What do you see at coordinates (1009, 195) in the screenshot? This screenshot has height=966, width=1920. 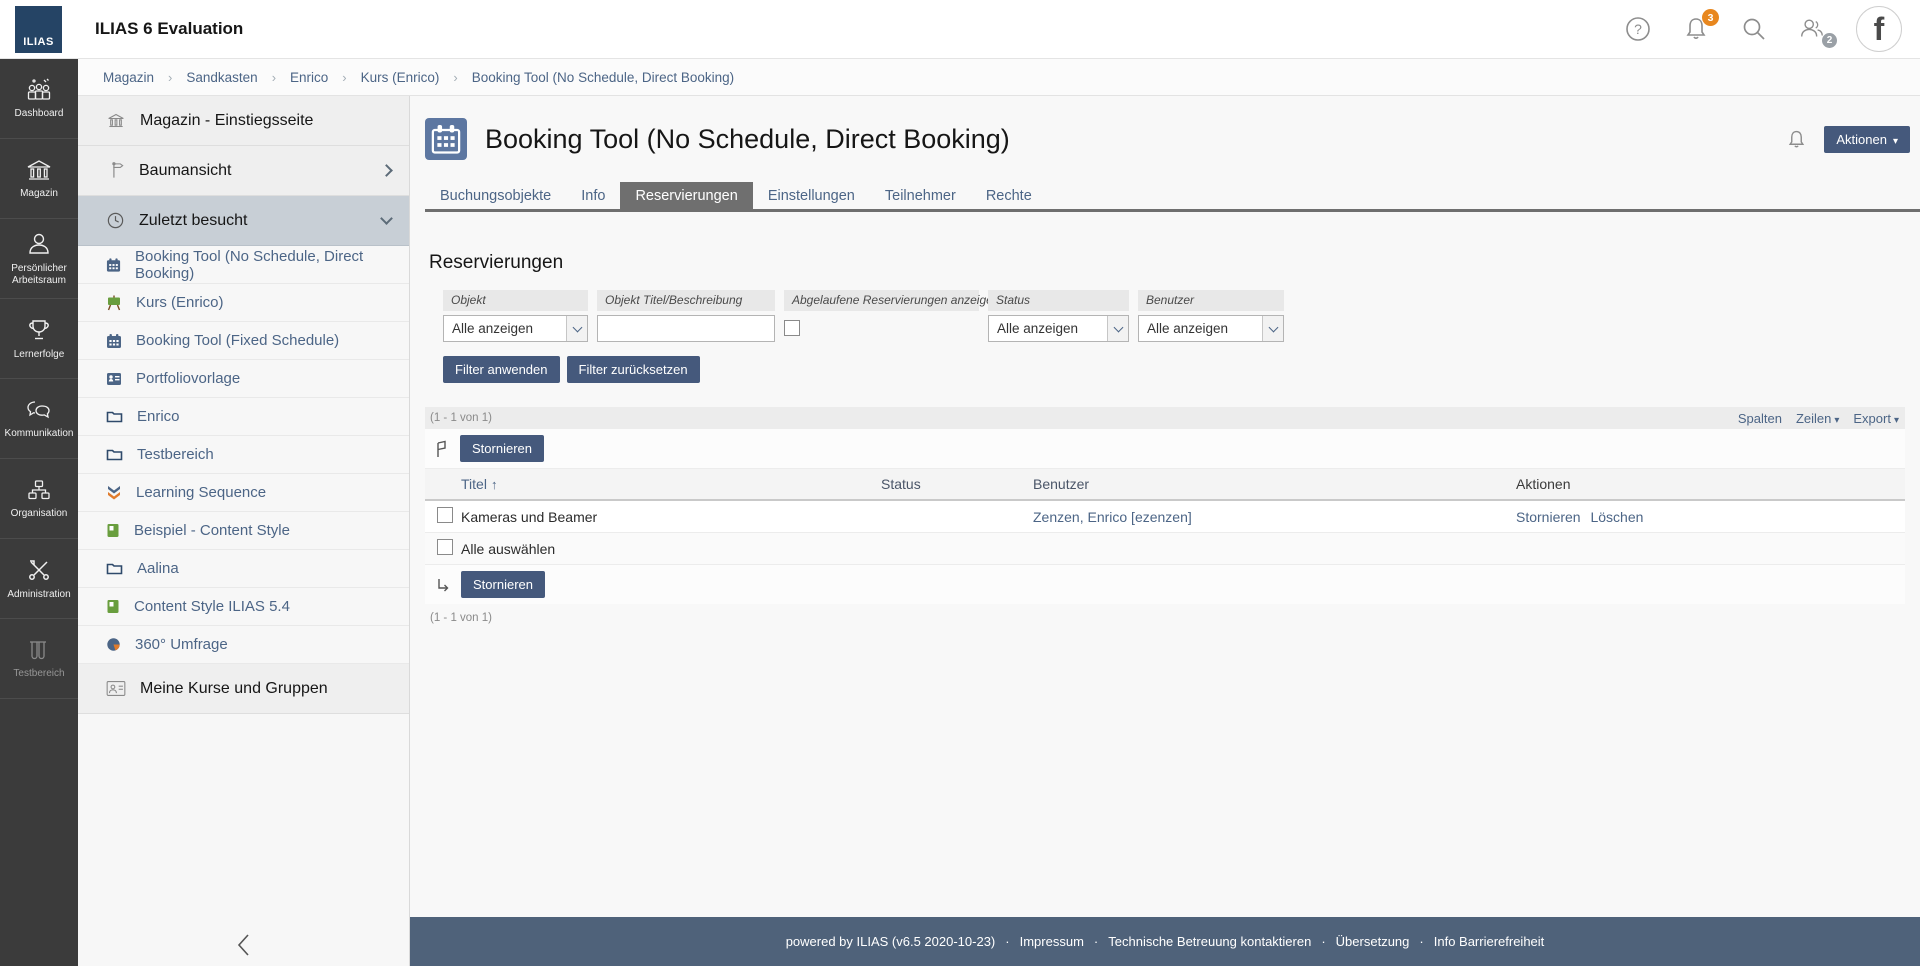 I see `tab-rechte: Rechte` at bounding box center [1009, 195].